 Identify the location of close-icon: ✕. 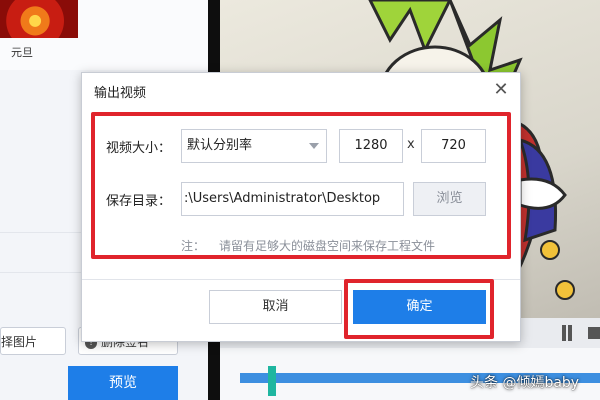
(501, 90).